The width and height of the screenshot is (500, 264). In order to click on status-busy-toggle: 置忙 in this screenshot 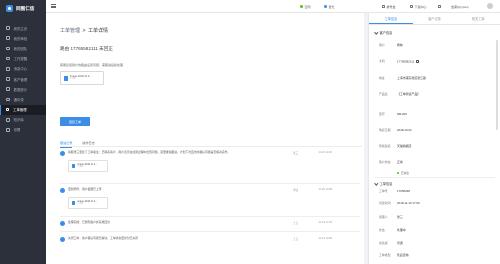, I will do `click(329, 7)`.